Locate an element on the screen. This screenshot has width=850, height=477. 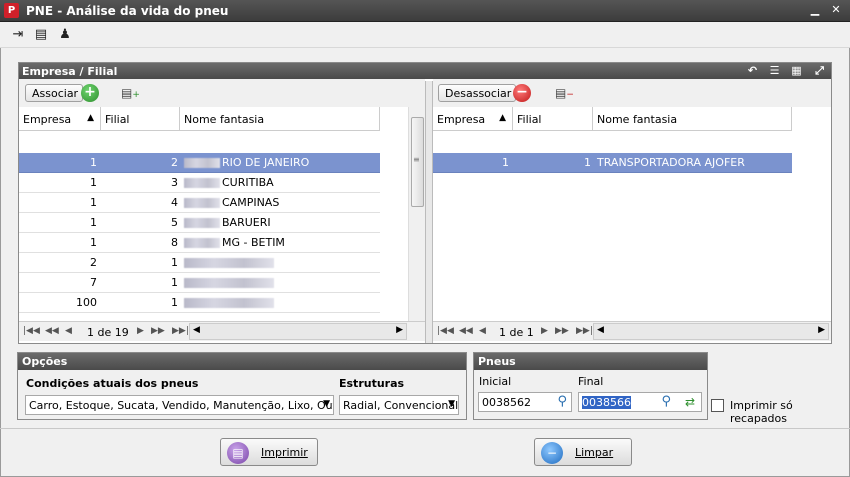
remove-icon: − is located at coordinates (522, 93).